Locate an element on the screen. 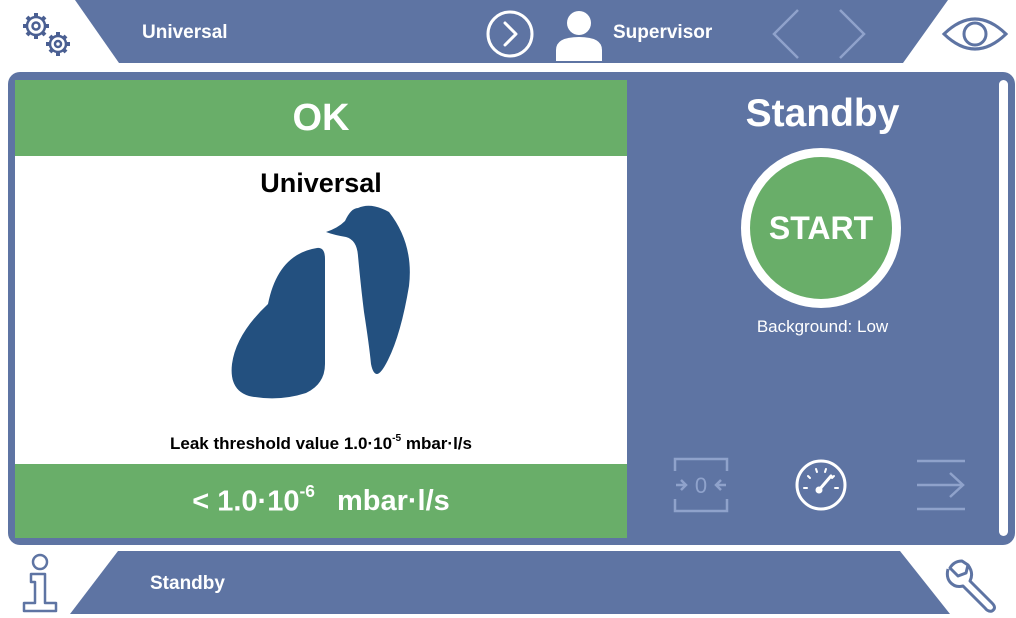 This screenshot has height=618, width=1016. user-icon-button is located at coordinates (579, 34).